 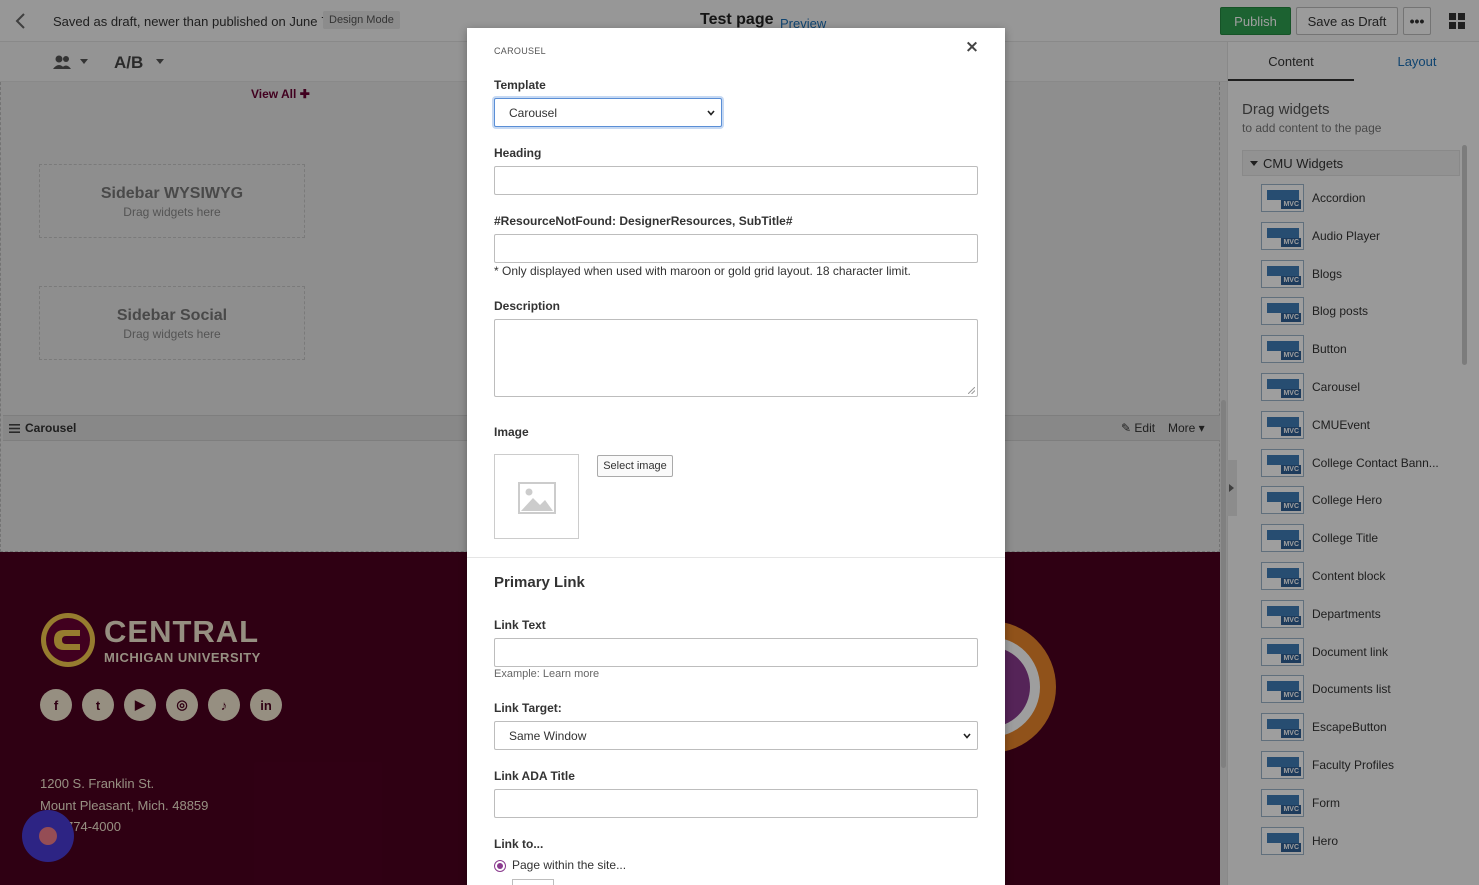 What do you see at coordinates (548, 736) in the screenshot?
I see `link-target-value: Same Window` at bounding box center [548, 736].